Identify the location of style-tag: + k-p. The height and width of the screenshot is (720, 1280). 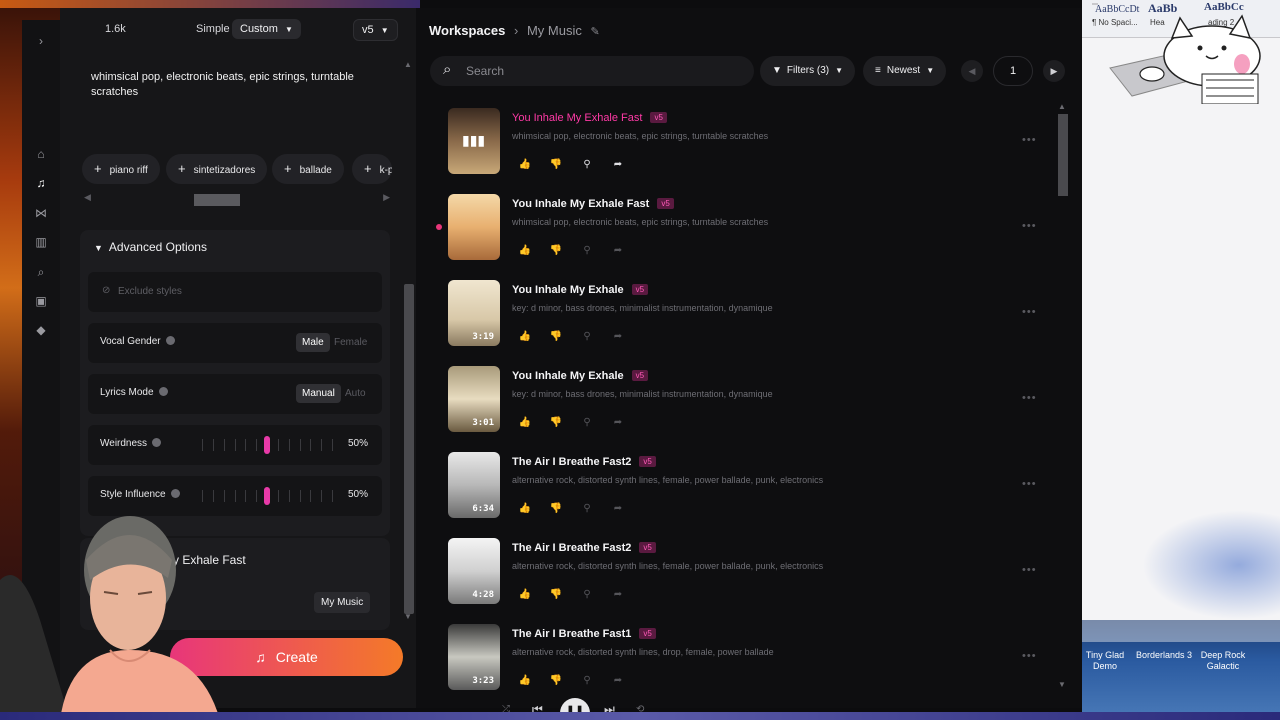
(372, 169).